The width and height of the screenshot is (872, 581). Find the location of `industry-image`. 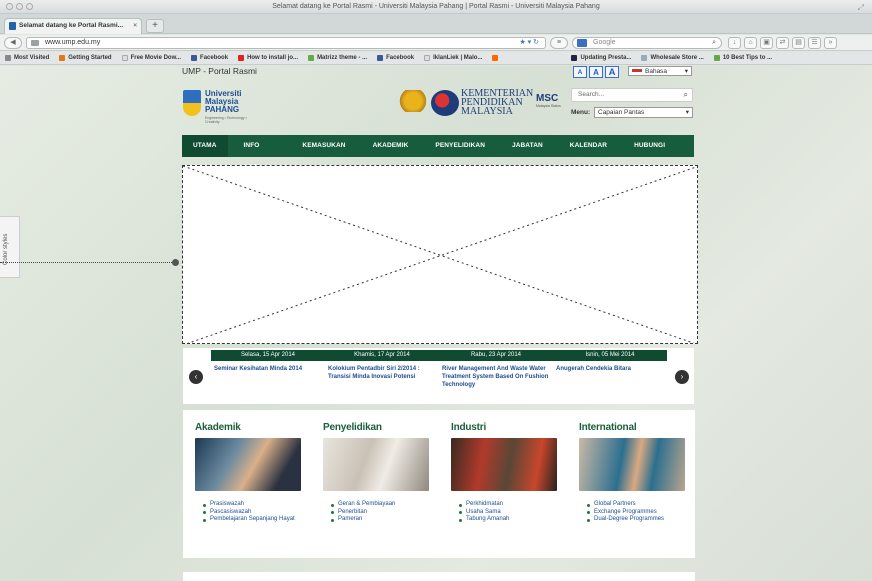

industry-image is located at coordinates (504, 464).